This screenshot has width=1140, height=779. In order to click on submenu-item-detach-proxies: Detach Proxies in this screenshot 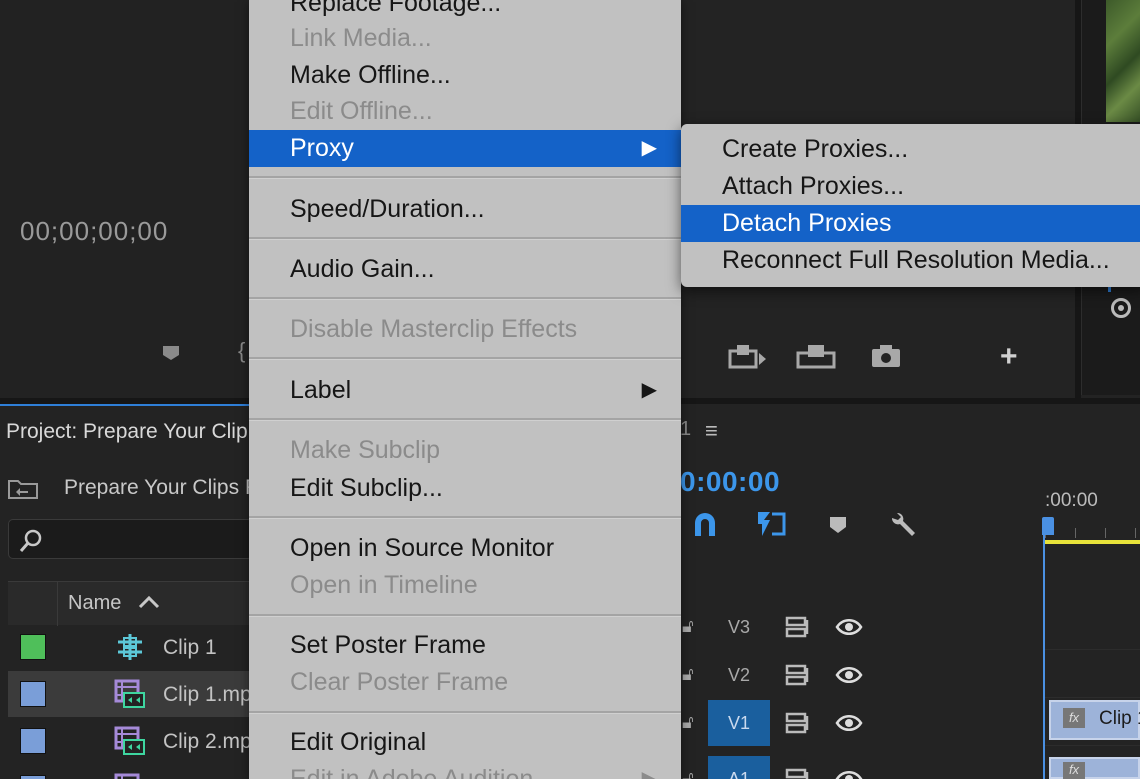, I will do `click(910, 223)`.